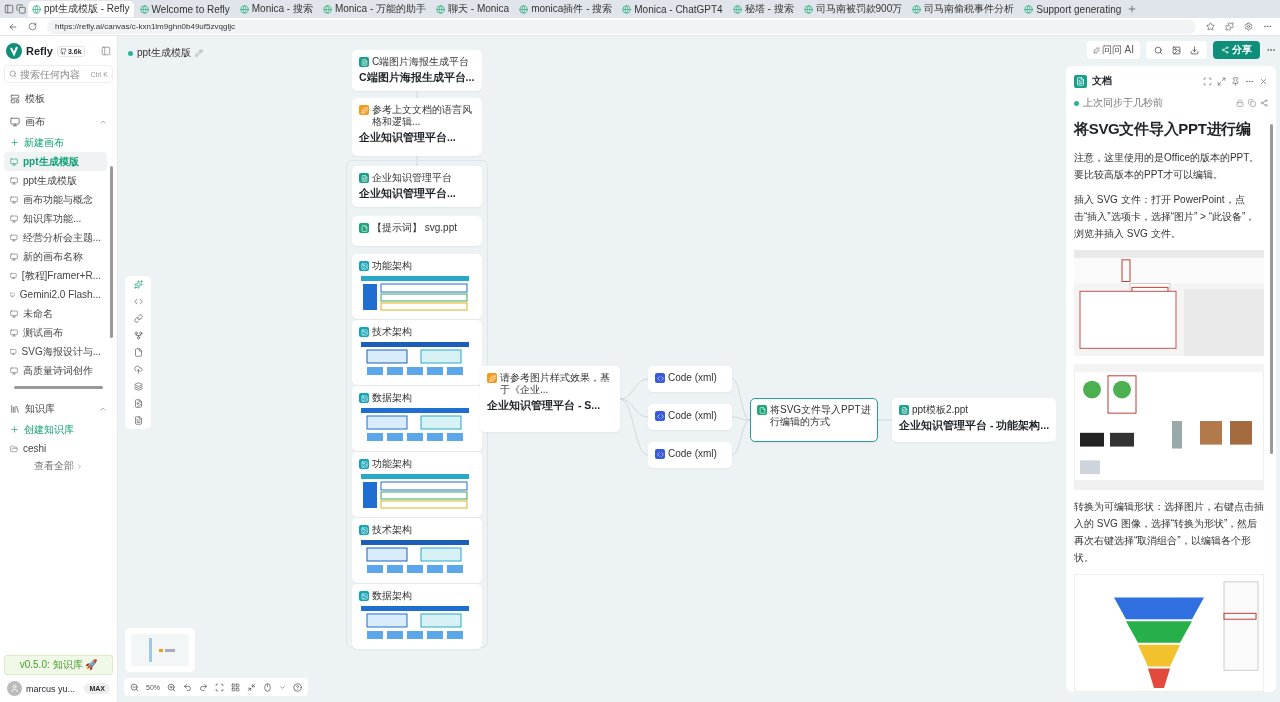  What do you see at coordinates (627, 9) in the screenshot?
I see `site-icon` at bounding box center [627, 9].